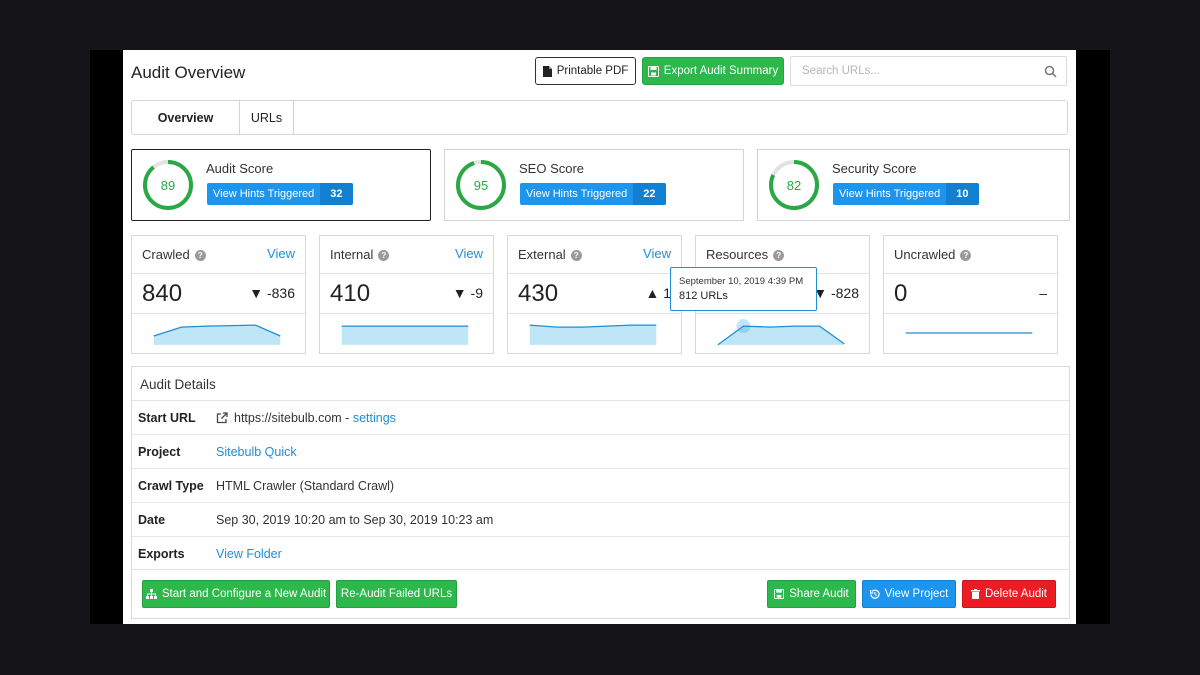  What do you see at coordinates (538, 293) in the screenshot?
I see `metric-value: 430` at bounding box center [538, 293].